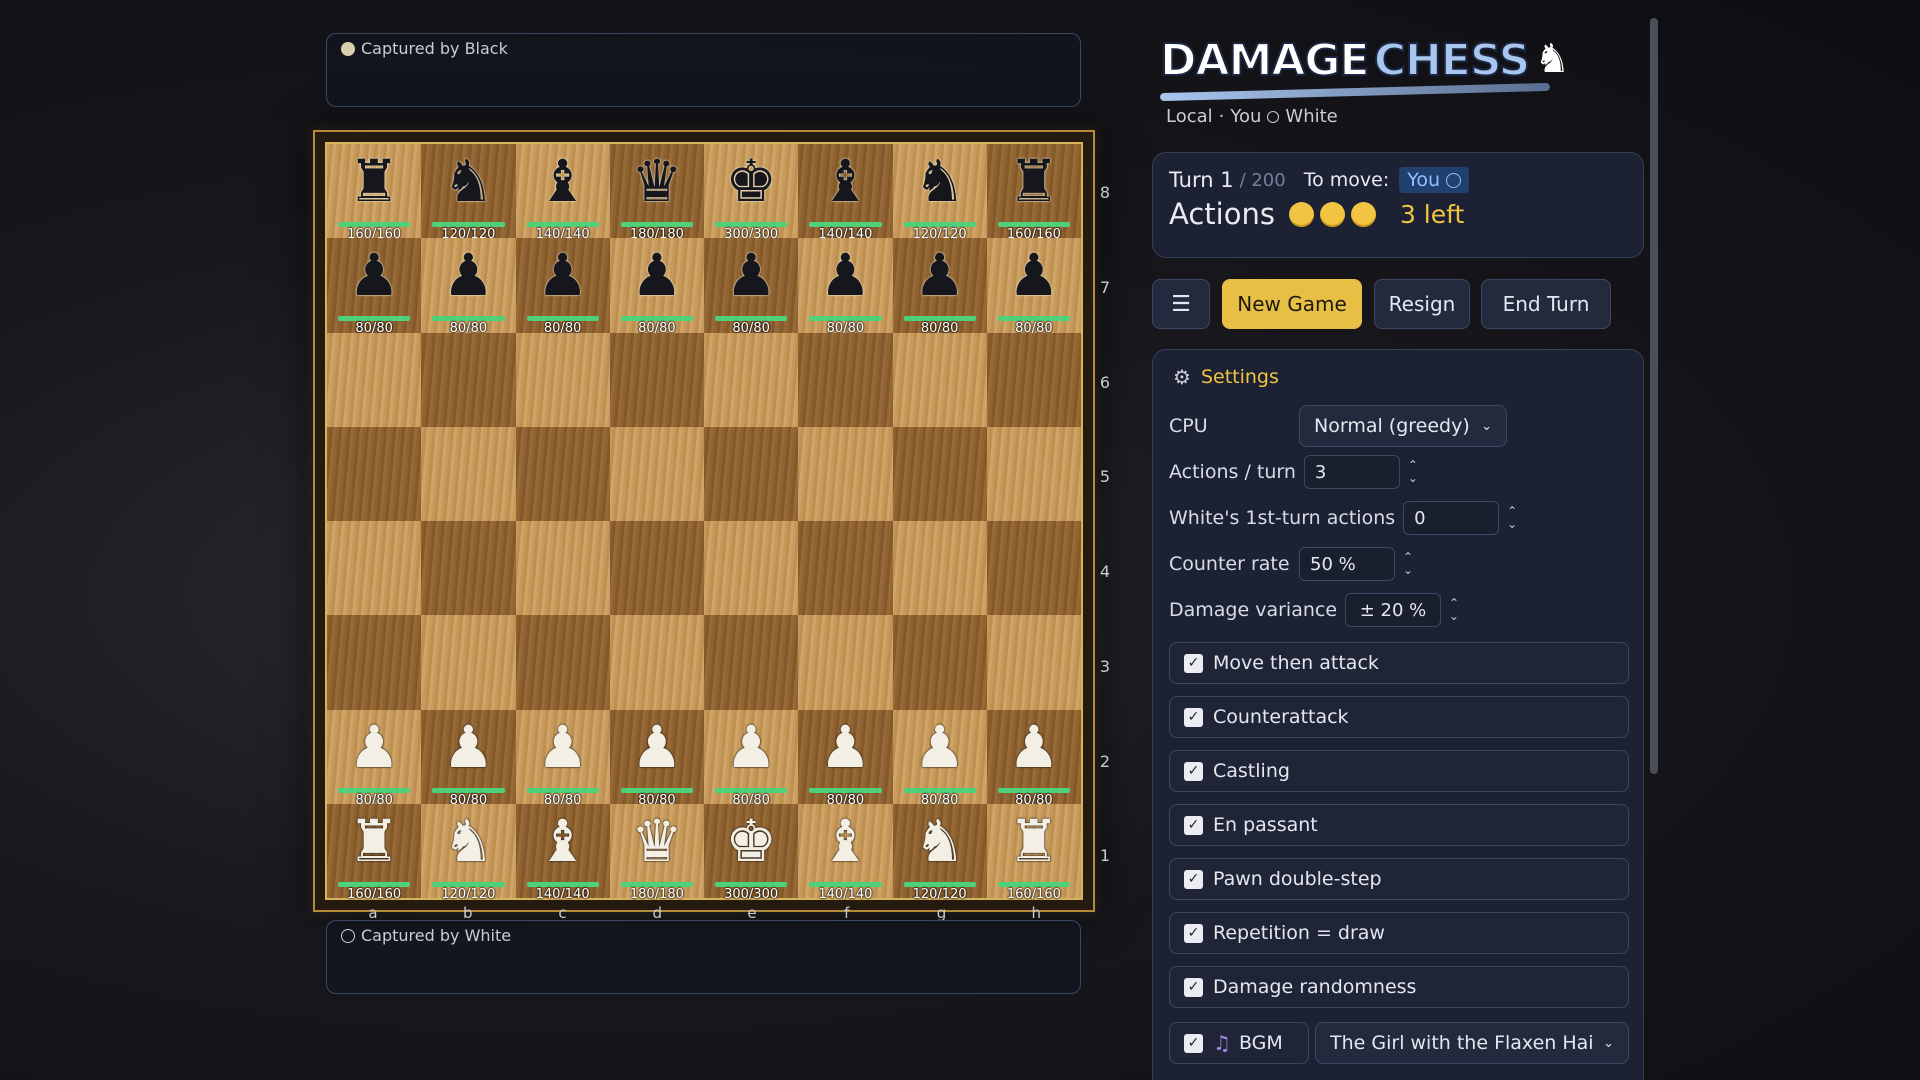 The height and width of the screenshot is (1080, 1920). What do you see at coordinates (656, 287) in the screenshot?
I see `square-d7: ♟ 80/80` at bounding box center [656, 287].